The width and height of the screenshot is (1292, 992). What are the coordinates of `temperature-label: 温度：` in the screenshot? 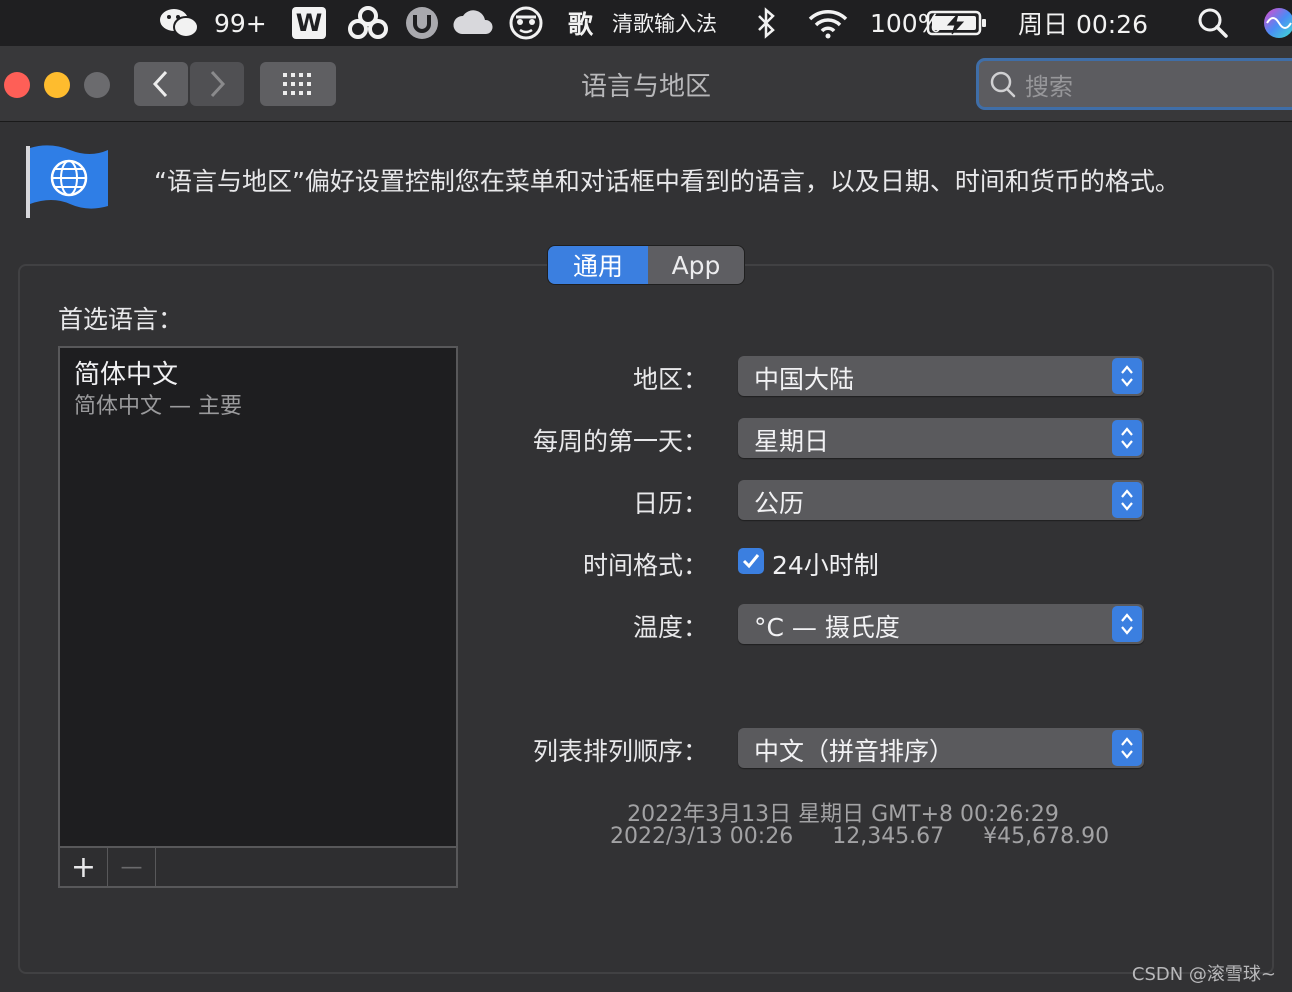 It's located at (670, 627).